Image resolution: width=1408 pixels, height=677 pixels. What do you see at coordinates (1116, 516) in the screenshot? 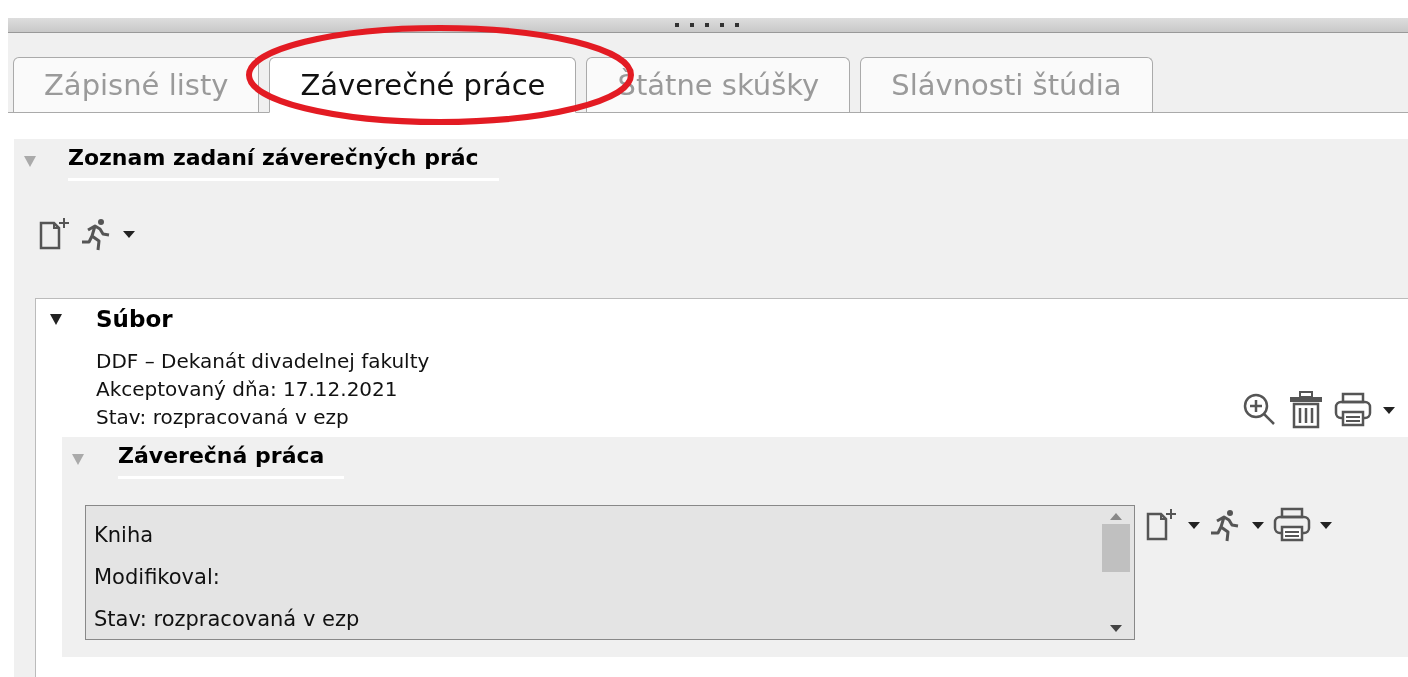
I see `scroll-up-icon` at bounding box center [1116, 516].